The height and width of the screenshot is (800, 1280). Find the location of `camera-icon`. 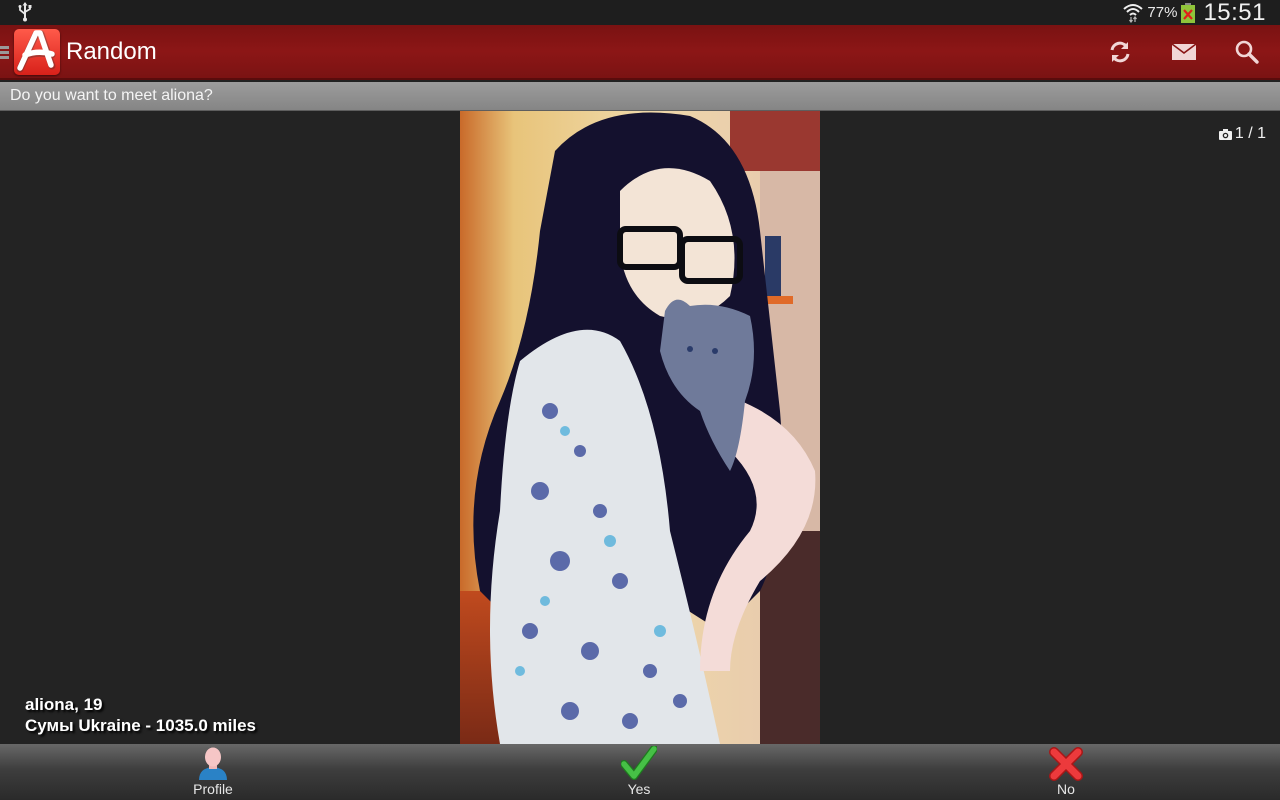

camera-icon is located at coordinates (1225, 134).